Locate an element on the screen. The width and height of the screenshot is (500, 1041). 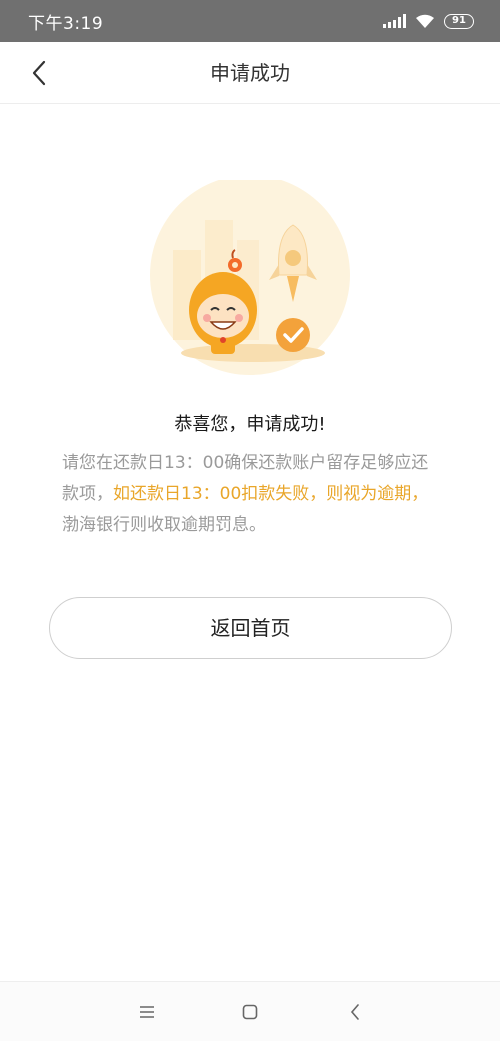
menu-button is located at coordinates (147, 1012).